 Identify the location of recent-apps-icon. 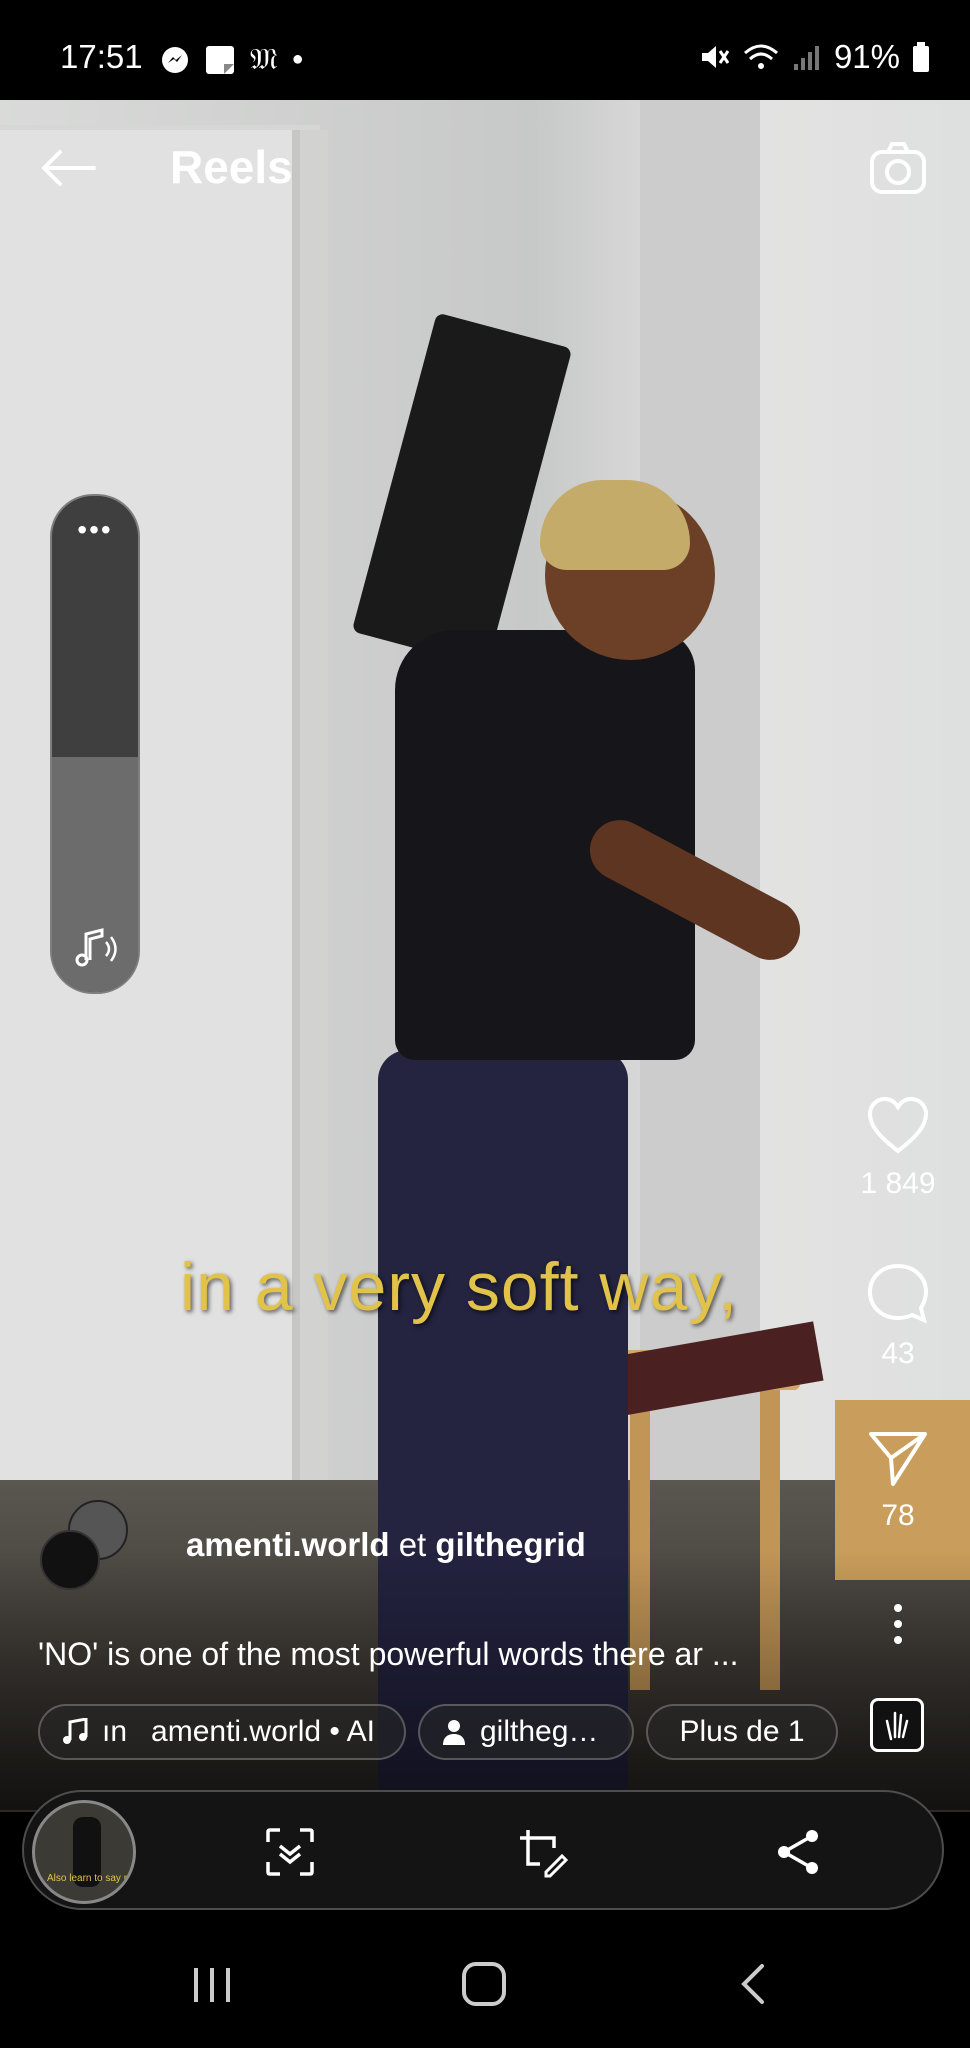
(212, 1984).